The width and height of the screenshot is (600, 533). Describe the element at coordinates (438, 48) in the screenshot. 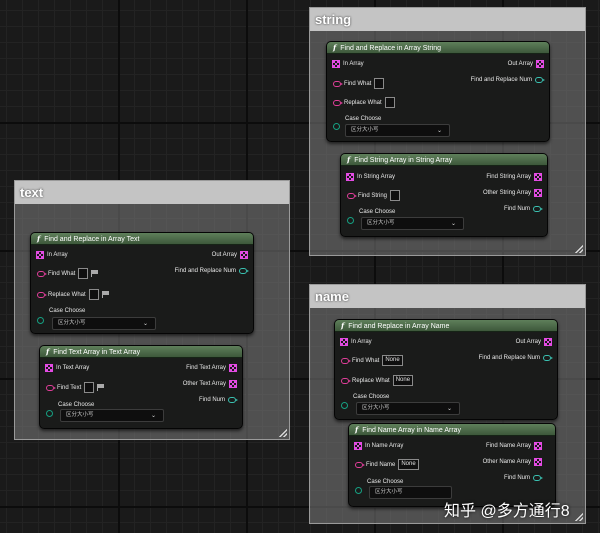

I see `node-header: f Find and Replace in Array String` at that location.